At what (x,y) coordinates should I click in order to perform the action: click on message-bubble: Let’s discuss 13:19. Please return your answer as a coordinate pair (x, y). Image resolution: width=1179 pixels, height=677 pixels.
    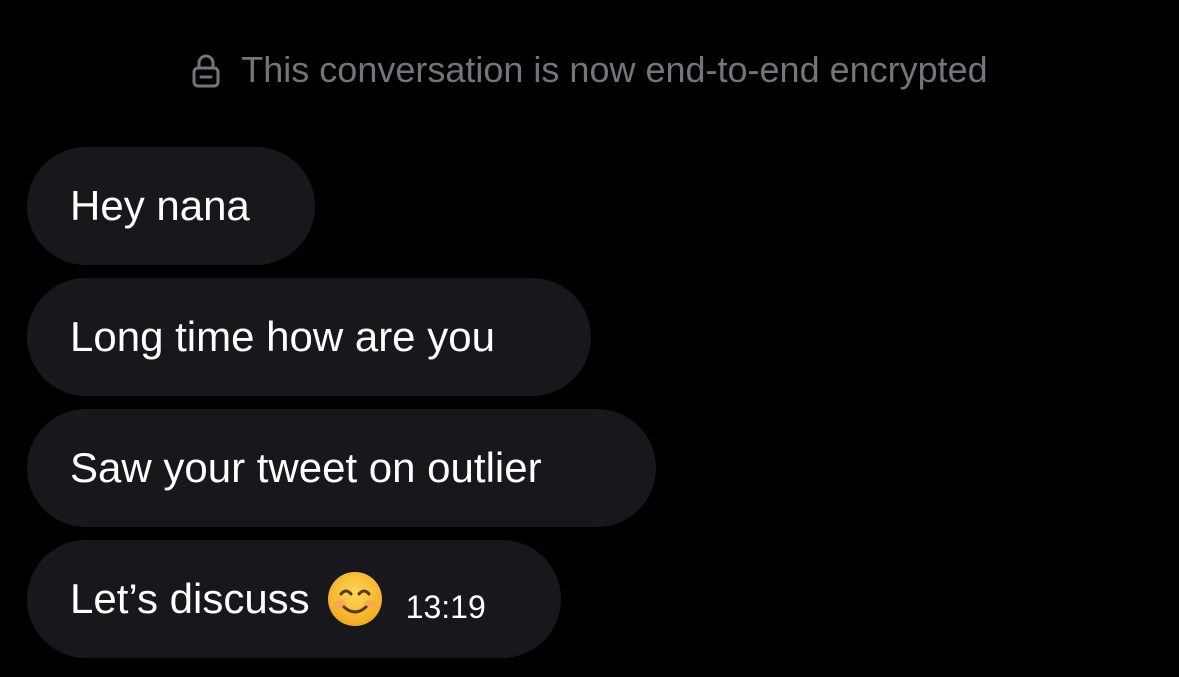
    Looking at the image, I should click on (294, 599).